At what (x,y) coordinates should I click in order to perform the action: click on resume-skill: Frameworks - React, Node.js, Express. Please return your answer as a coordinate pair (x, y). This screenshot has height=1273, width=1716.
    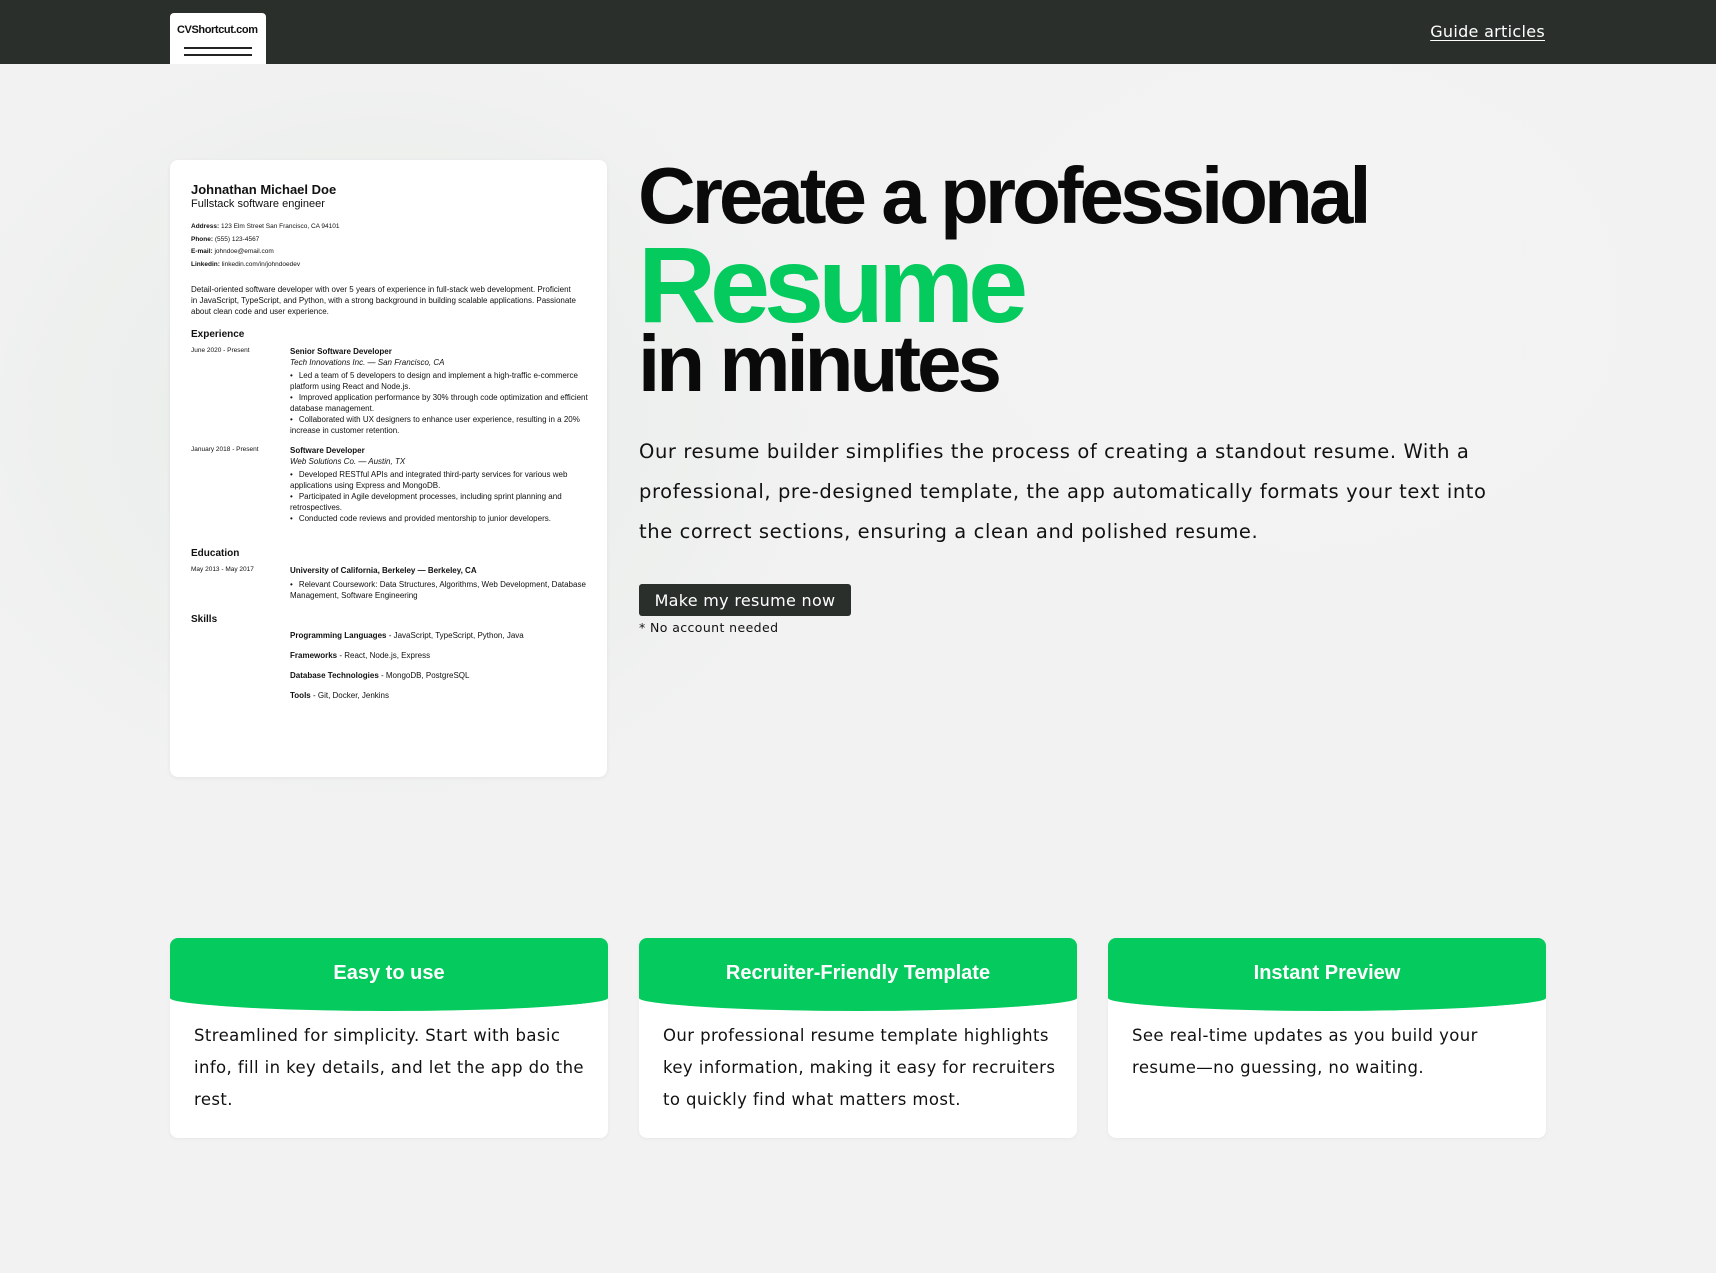
    Looking at the image, I should click on (360, 655).